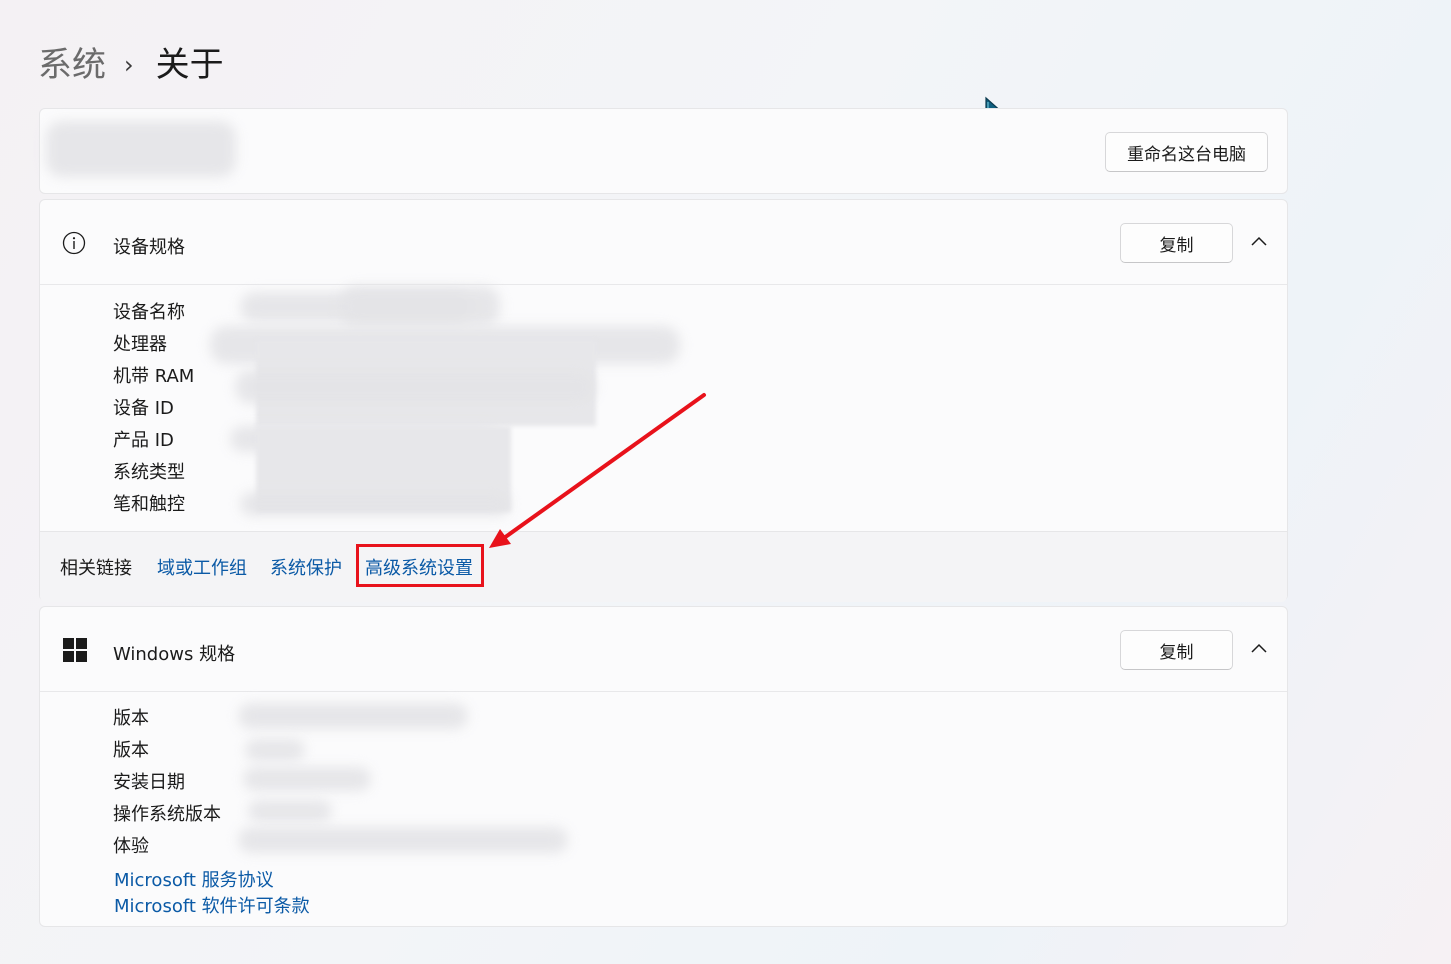  Describe the element at coordinates (143, 408) in the screenshot. I see `spec-label-device-id: 设备 ID` at that location.